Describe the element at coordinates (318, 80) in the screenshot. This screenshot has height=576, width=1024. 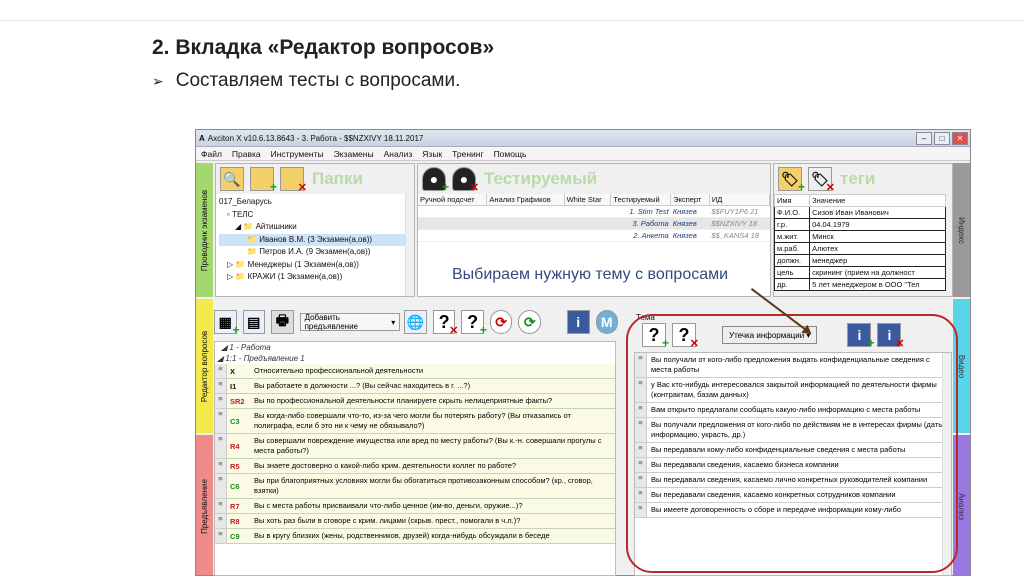
I see `bullet-text: Составляем тесты с вопросами.` at that location.